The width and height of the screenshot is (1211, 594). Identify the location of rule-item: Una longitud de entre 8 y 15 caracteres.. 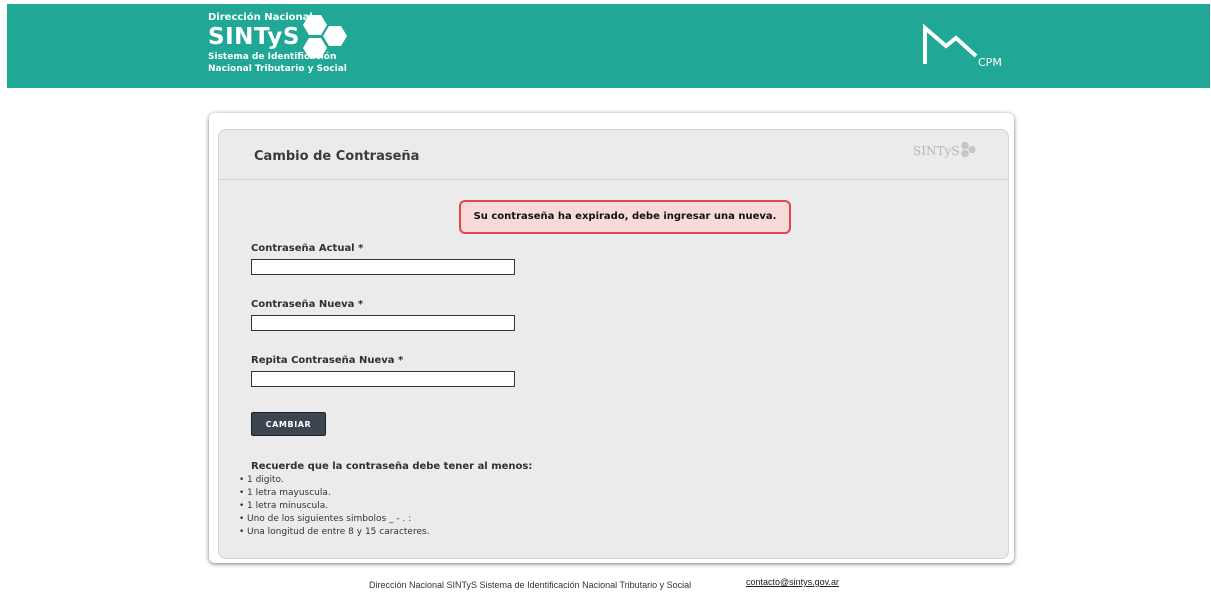
(334, 532).